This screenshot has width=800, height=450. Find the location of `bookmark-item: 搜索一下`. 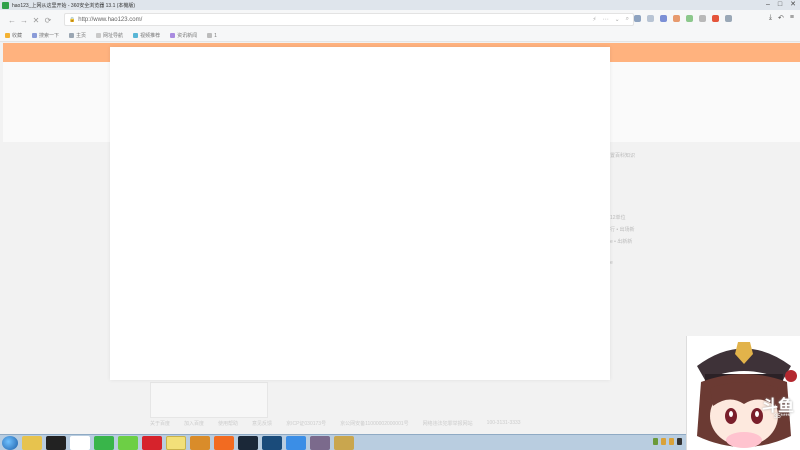

bookmark-item: 搜索一下 is located at coordinates (45, 35).